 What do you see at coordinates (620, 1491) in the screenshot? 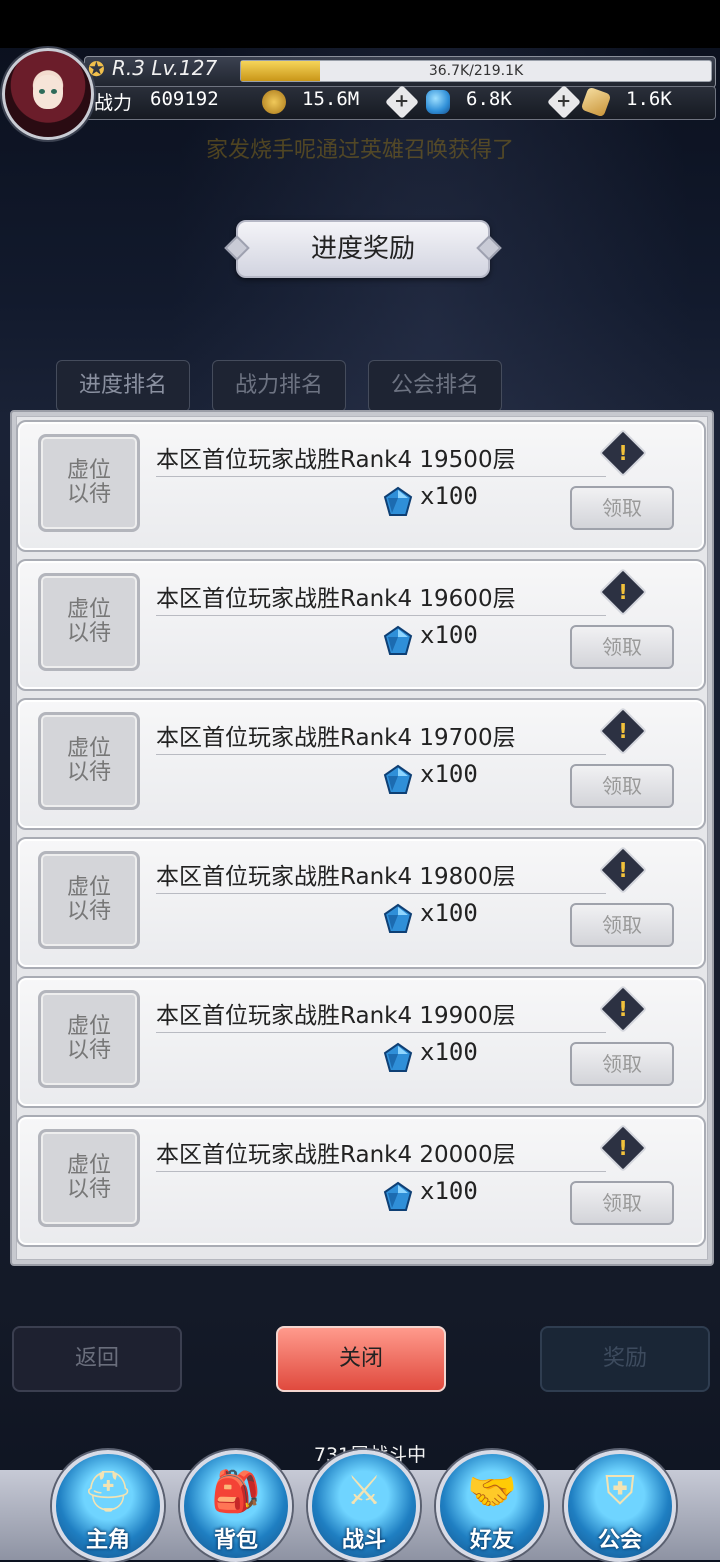
I see `guild-emblem-icon: ⛨` at bounding box center [620, 1491].